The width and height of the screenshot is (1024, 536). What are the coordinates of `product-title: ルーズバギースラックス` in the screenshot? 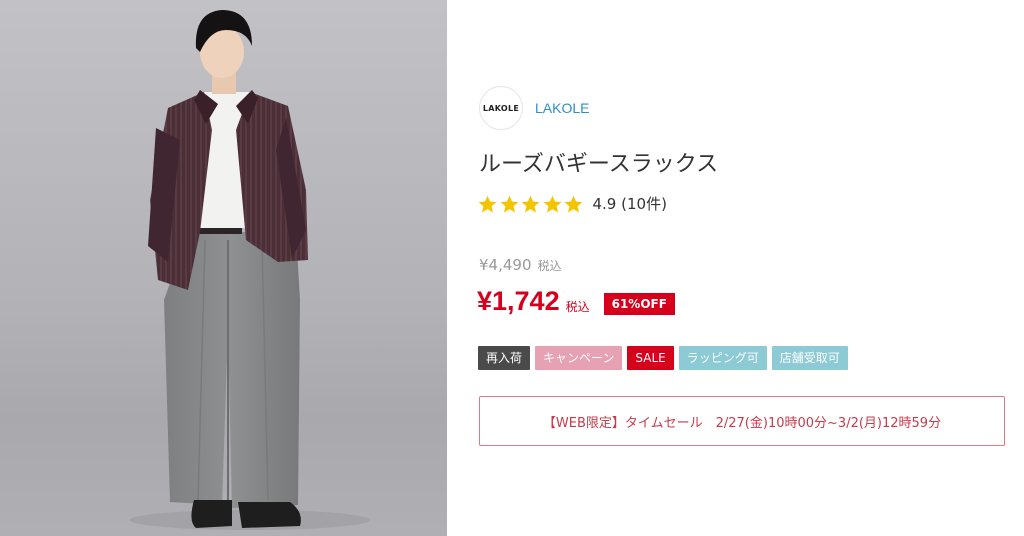 It's located at (599, 164).